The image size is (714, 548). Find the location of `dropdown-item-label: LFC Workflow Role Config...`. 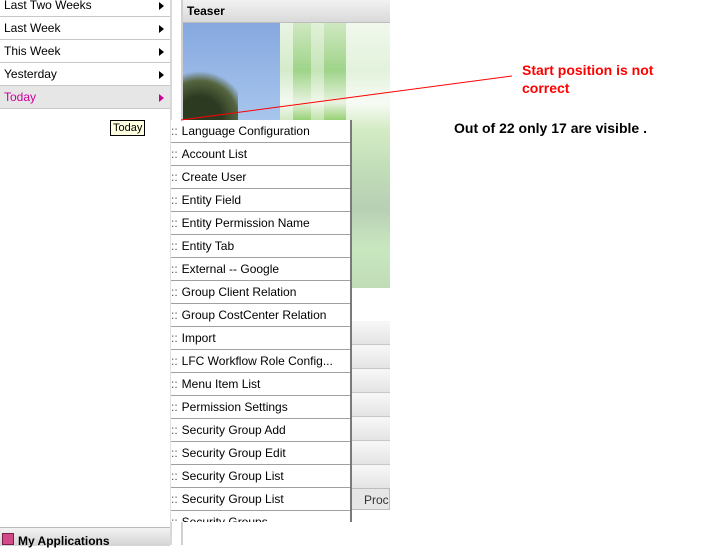

dropdown-item-label: LFC Workflow Role Config... is located at coordinates (257, 361).